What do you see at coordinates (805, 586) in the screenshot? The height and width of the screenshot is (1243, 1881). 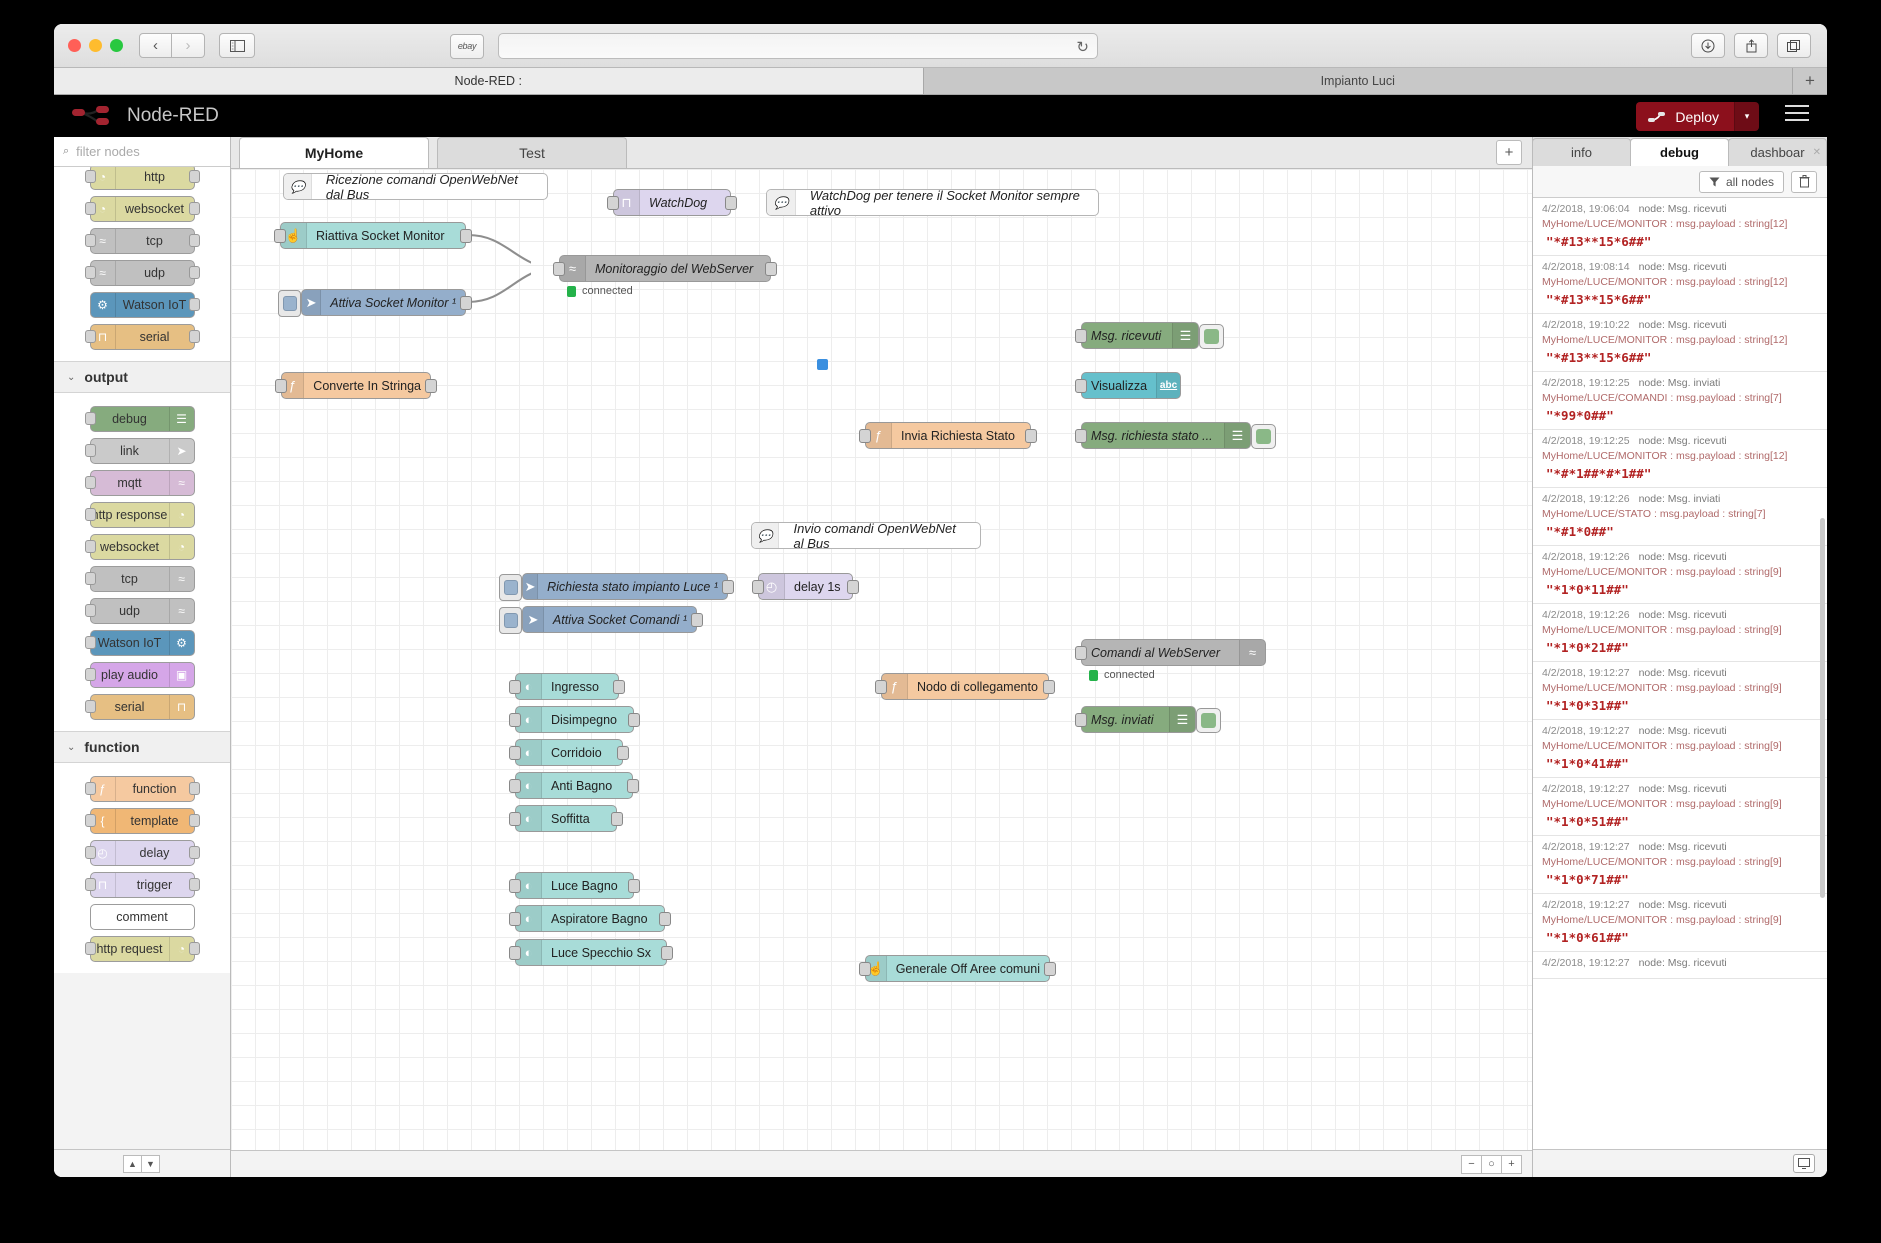 I see `flow-node-delay-1s: ◴ delay 1s` at bounding box center [805, 586].